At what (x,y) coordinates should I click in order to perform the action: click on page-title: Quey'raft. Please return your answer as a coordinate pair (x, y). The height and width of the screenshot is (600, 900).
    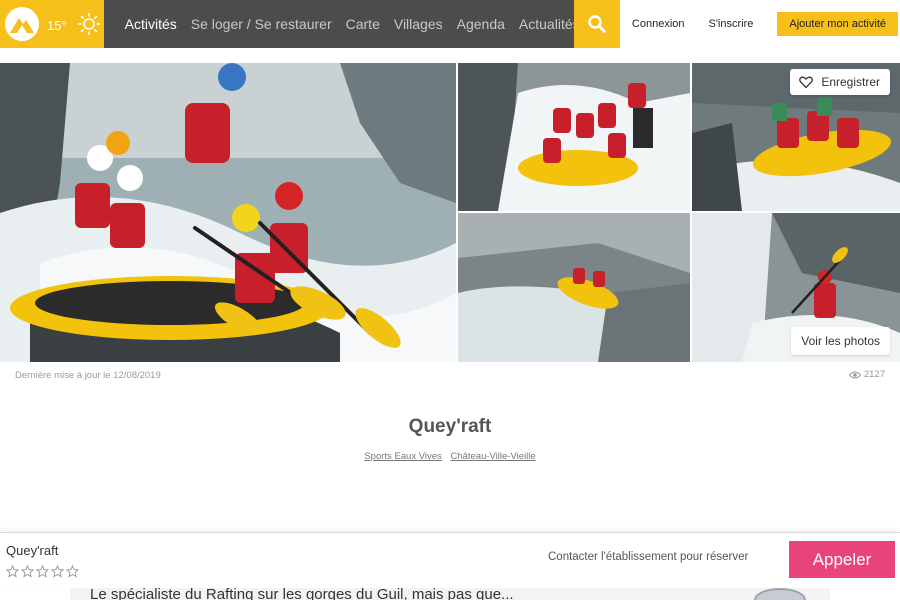
    Looking at the image, I should click on (450, 426).